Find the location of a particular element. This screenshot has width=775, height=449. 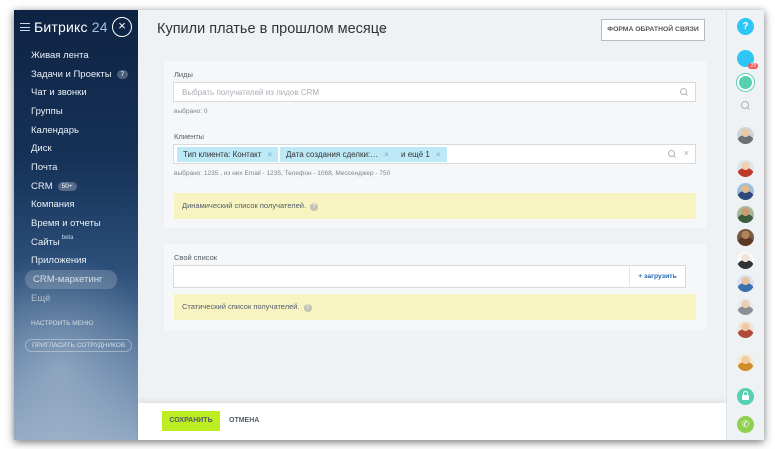

sidebar-item-company: Компания is located at coordinates (79, 205).